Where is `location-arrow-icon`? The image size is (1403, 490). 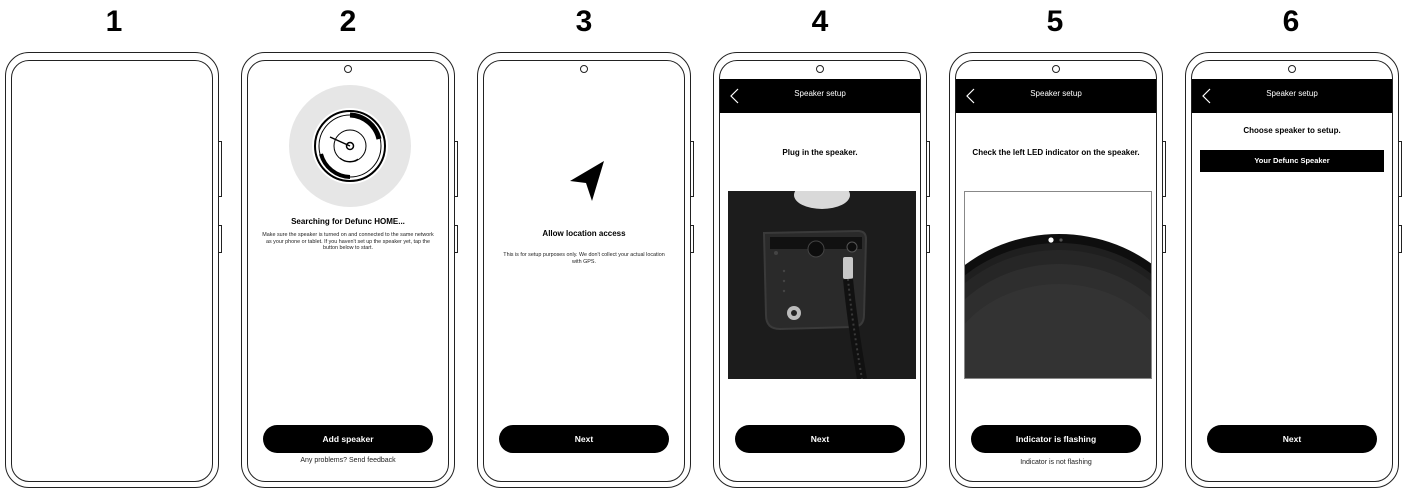
location-arrow-icon is located at coordinates (587, 181).